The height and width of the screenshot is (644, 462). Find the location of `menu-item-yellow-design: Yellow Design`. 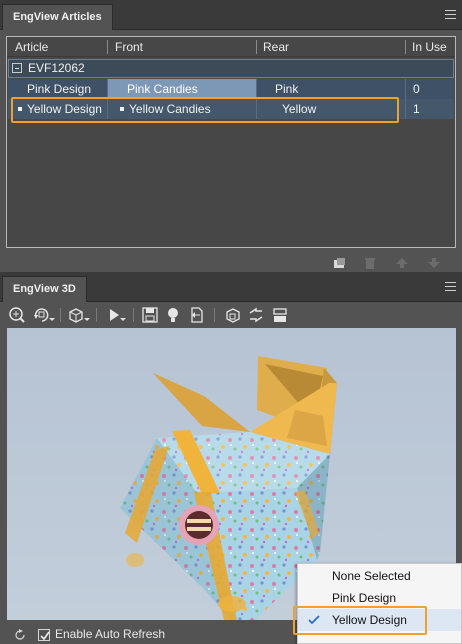

menu-item-yellow-design: Yellow Design is located at coordinates (379, 620).